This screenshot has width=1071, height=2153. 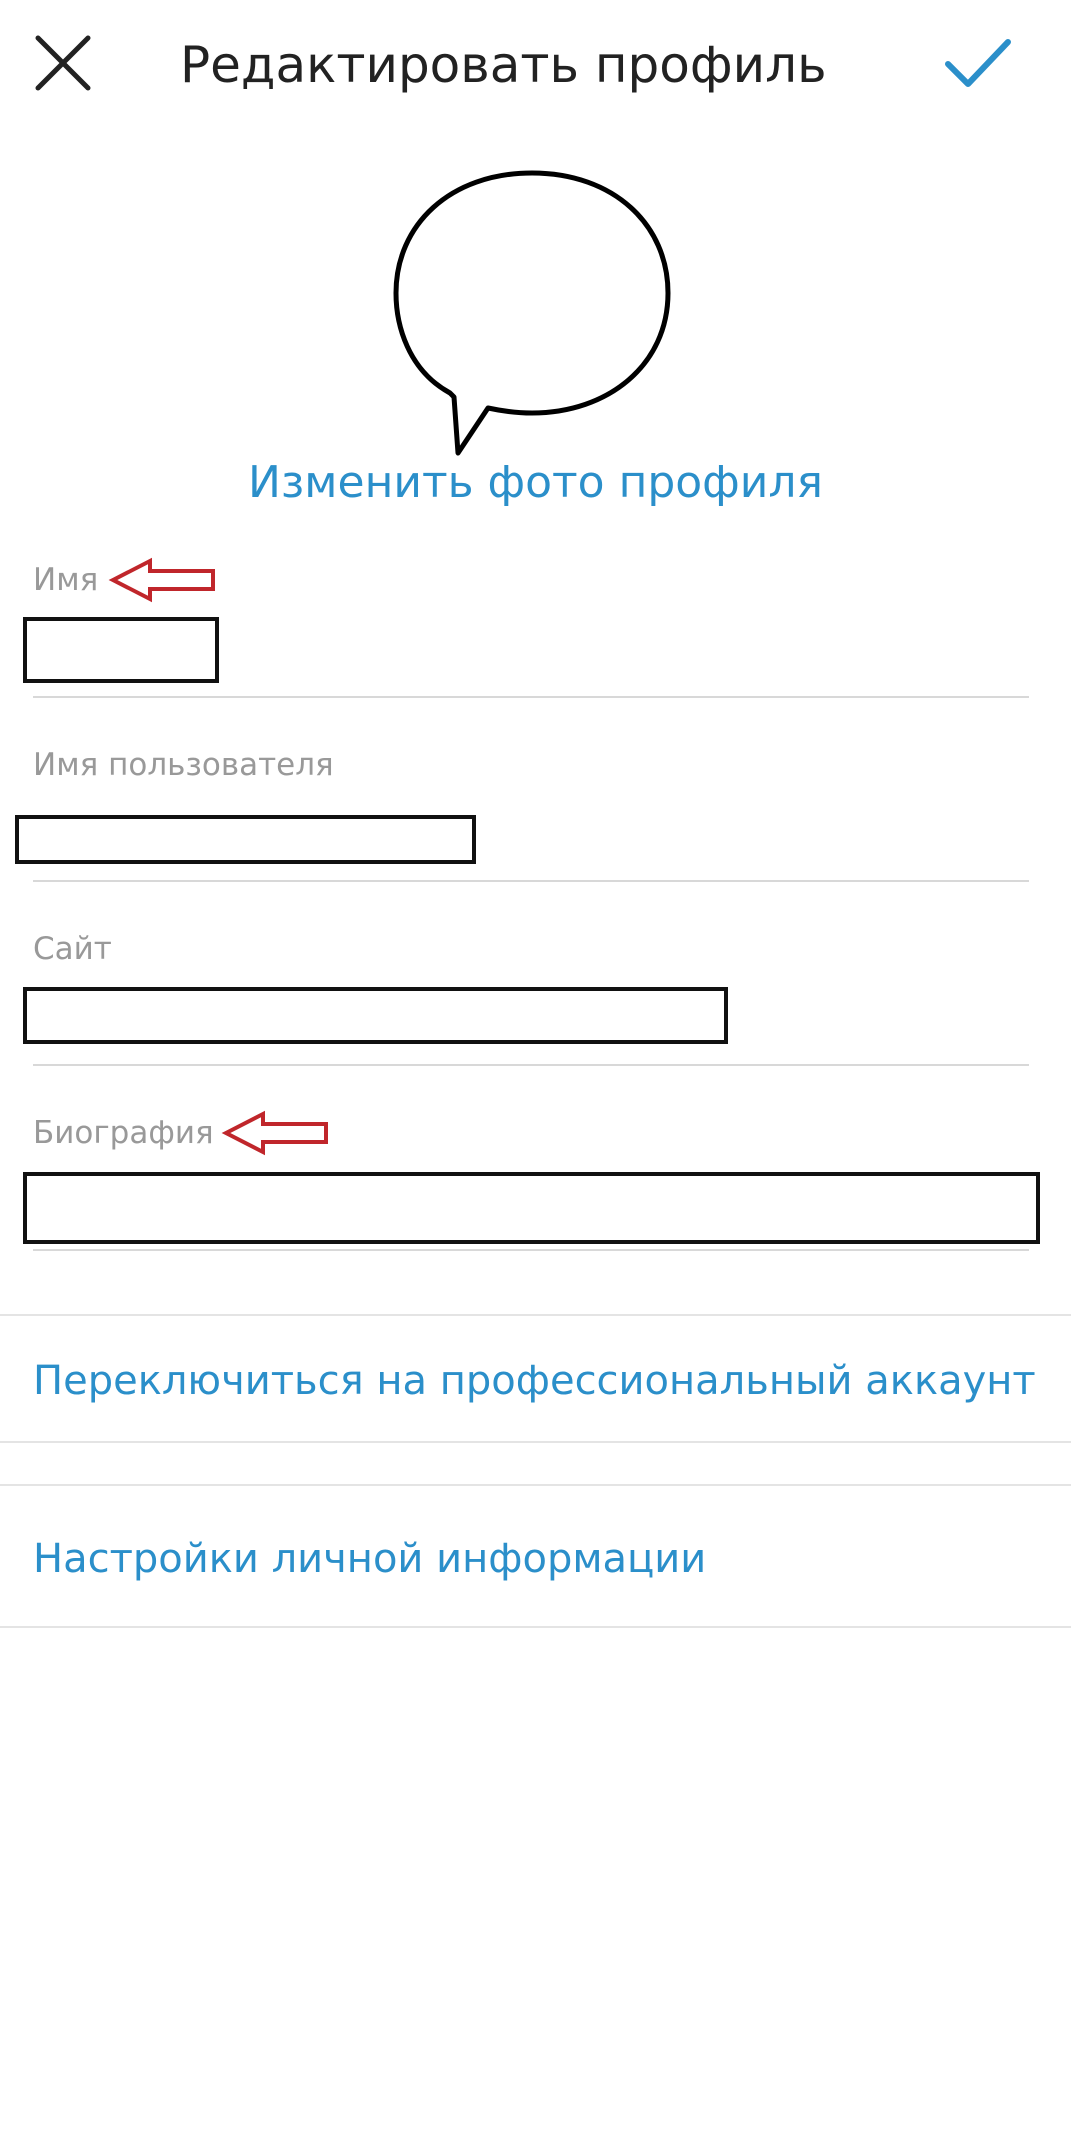 What do you see at coordinates (375, 1015) in the screenshot?
I see `website-field` at bounding box center [375, 1015].